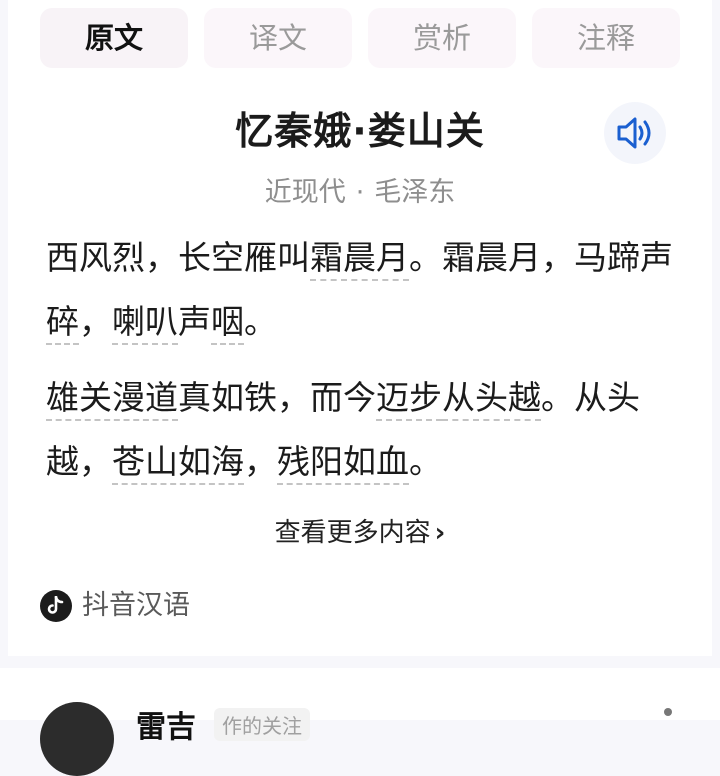  I want to click on annotated-phrase: 喇叭, so click(145, 323).